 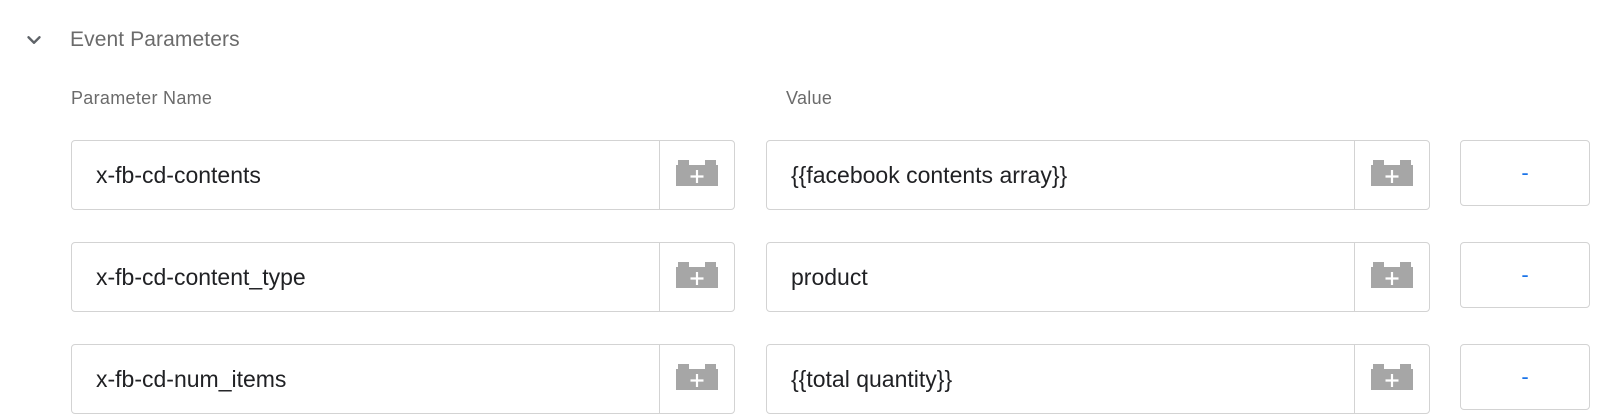 I want to click on parameter-name-value: x-fb-cd-content_type, so click(x=365, y=277).